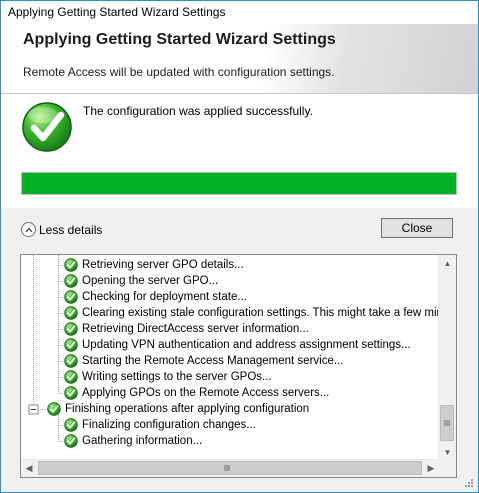 This screenshot has width=479, height=493. Describe the element at coordinates (71, 229) in the screenshot. I see `less-details-label: Less details` at that location.